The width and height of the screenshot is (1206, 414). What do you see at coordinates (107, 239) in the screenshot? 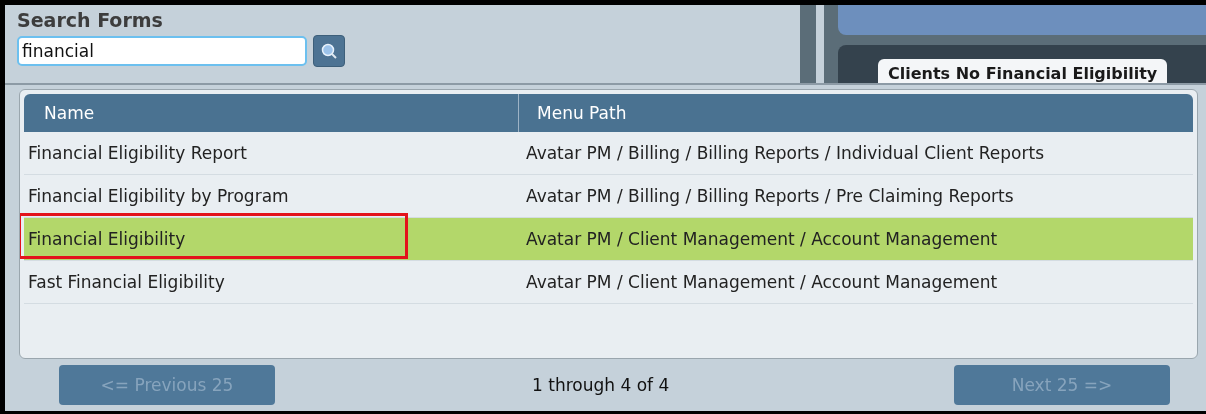
I see `table-cell: Financial Eligibility` at bounding box center [107, 239].